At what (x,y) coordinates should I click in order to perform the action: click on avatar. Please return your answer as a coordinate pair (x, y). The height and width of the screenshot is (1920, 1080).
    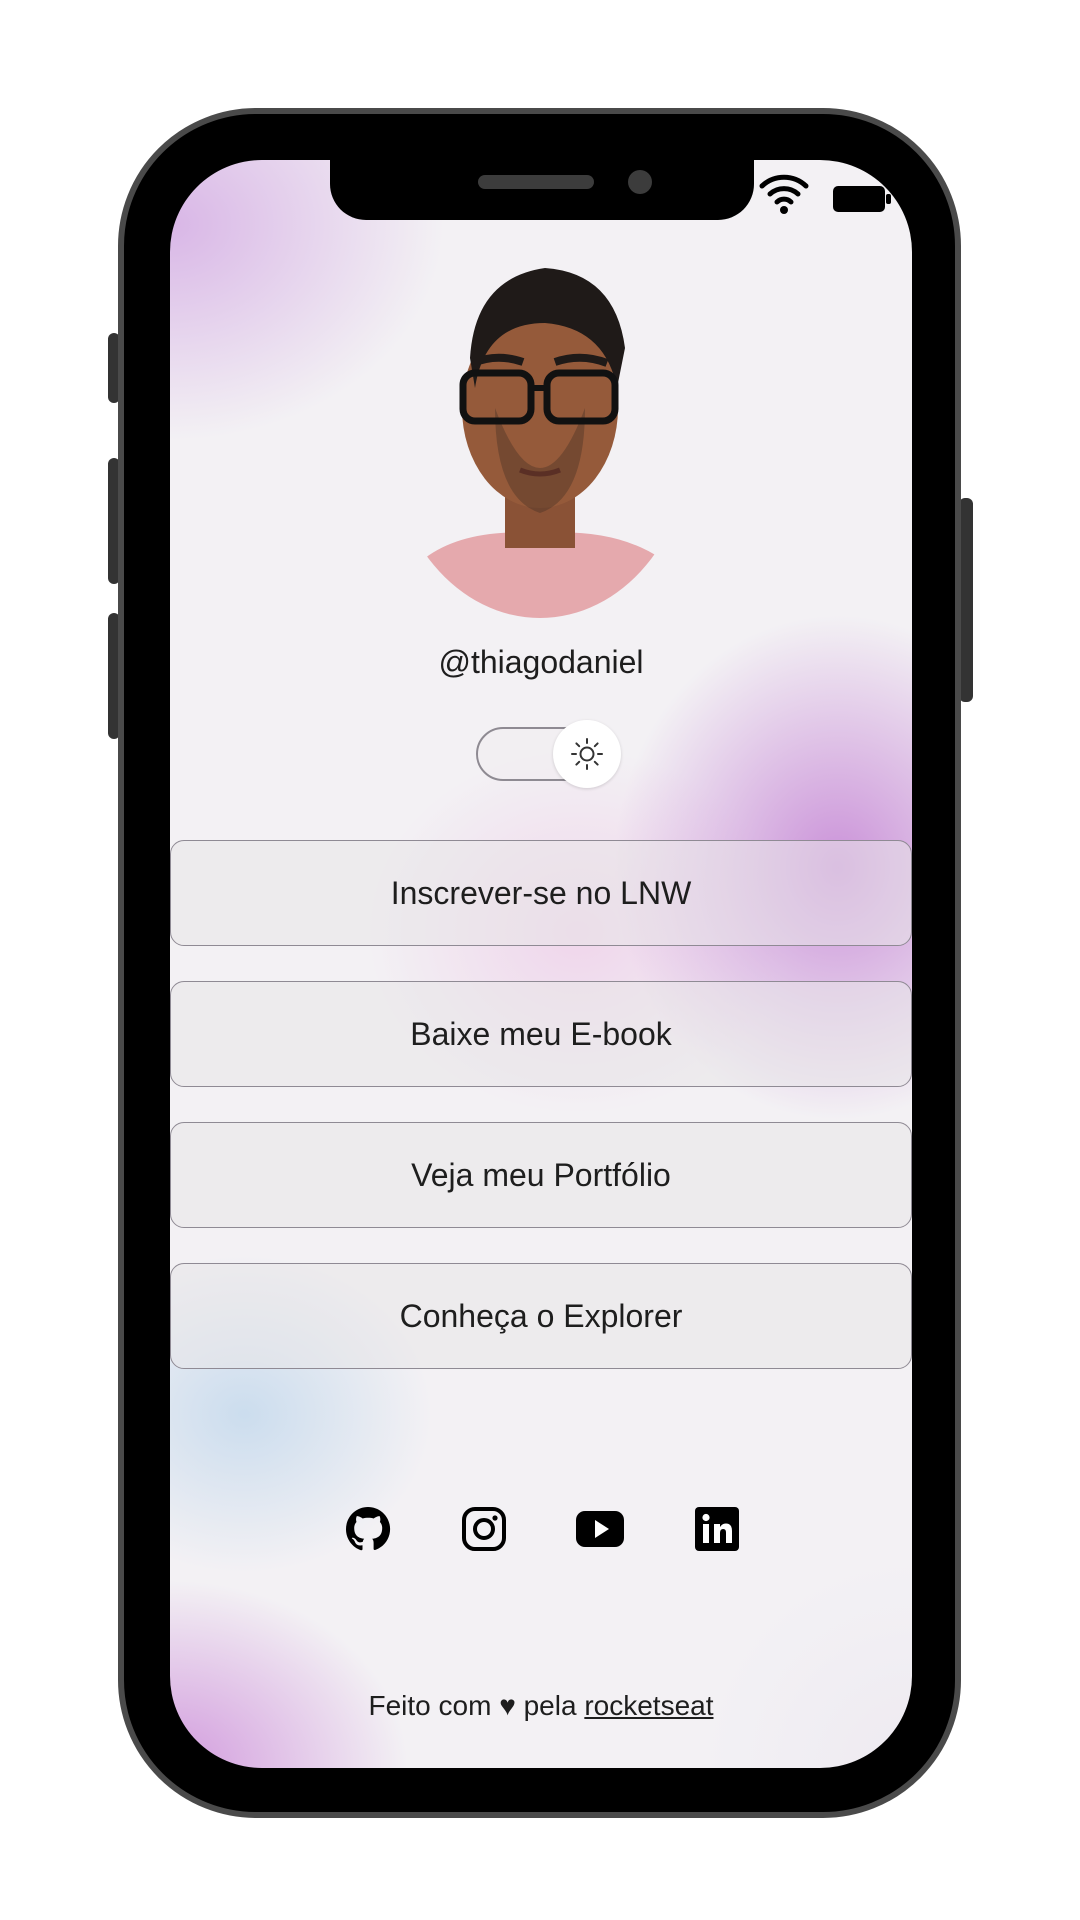
    Looking at the image, I should click on (540, 428).